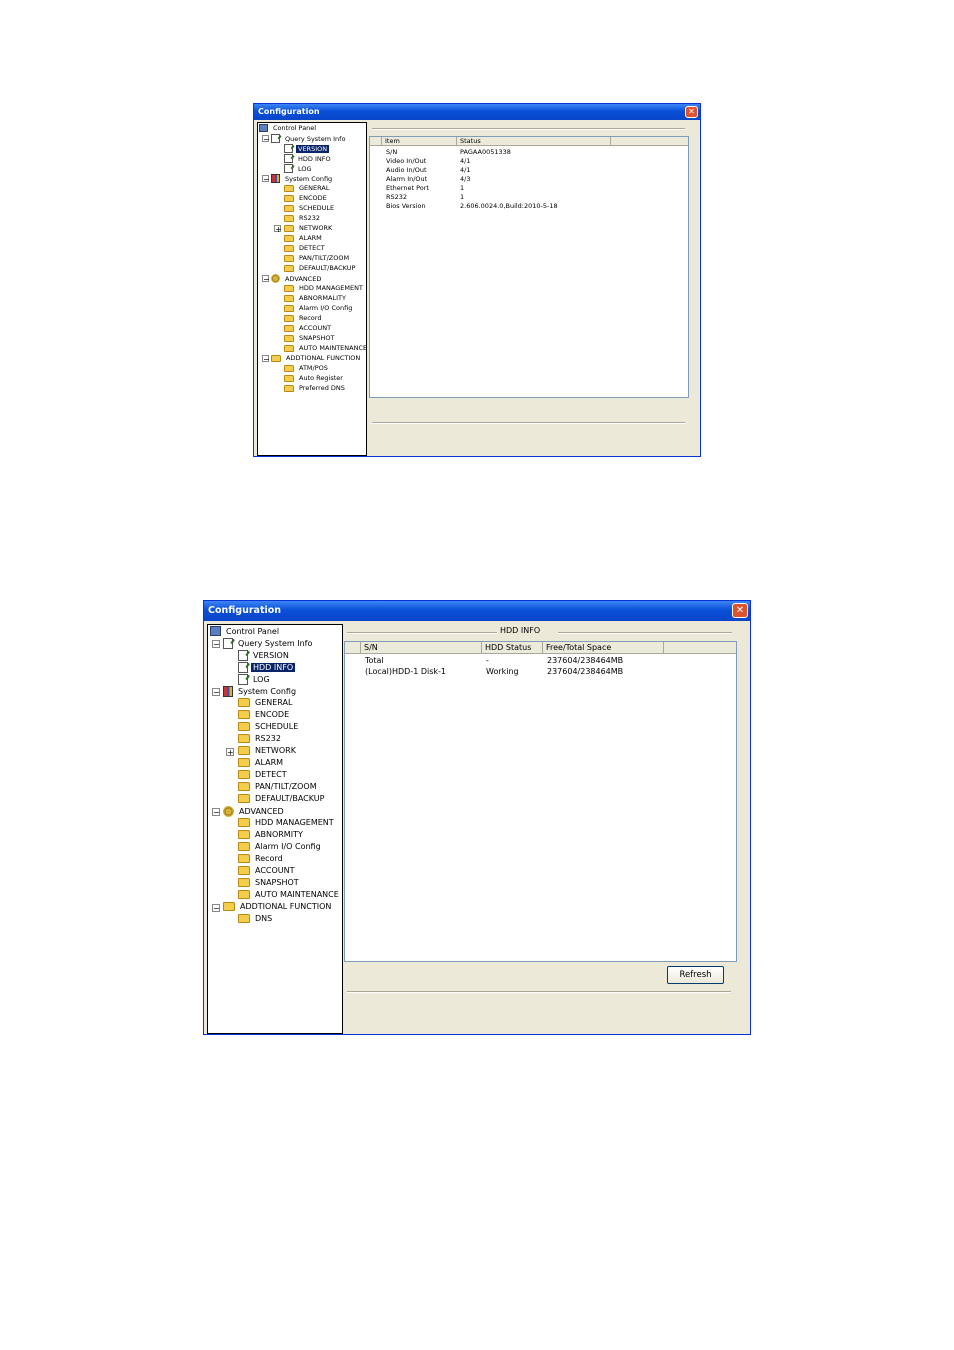 This screenshot has width=954, height=1350. I want to click on notepad-icon, so click(243, 679).